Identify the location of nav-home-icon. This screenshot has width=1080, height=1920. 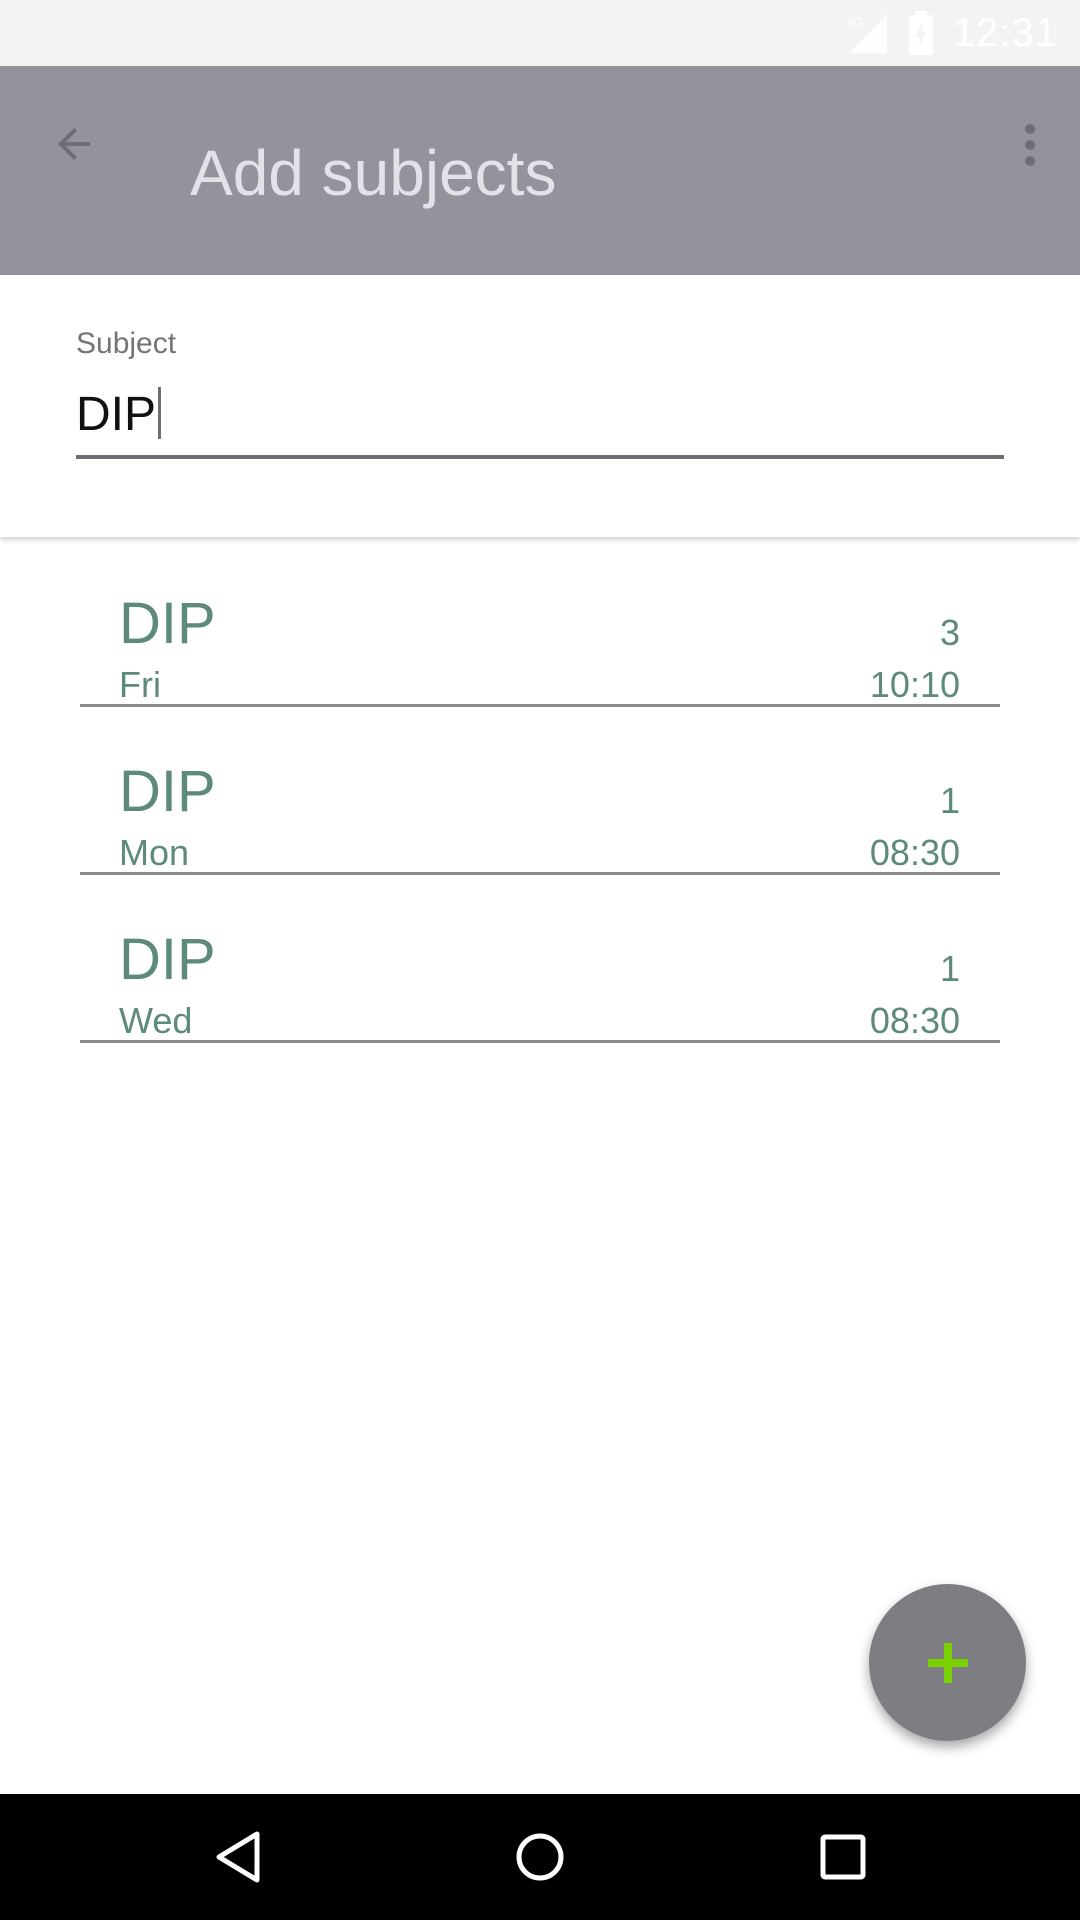
(540, 1857).